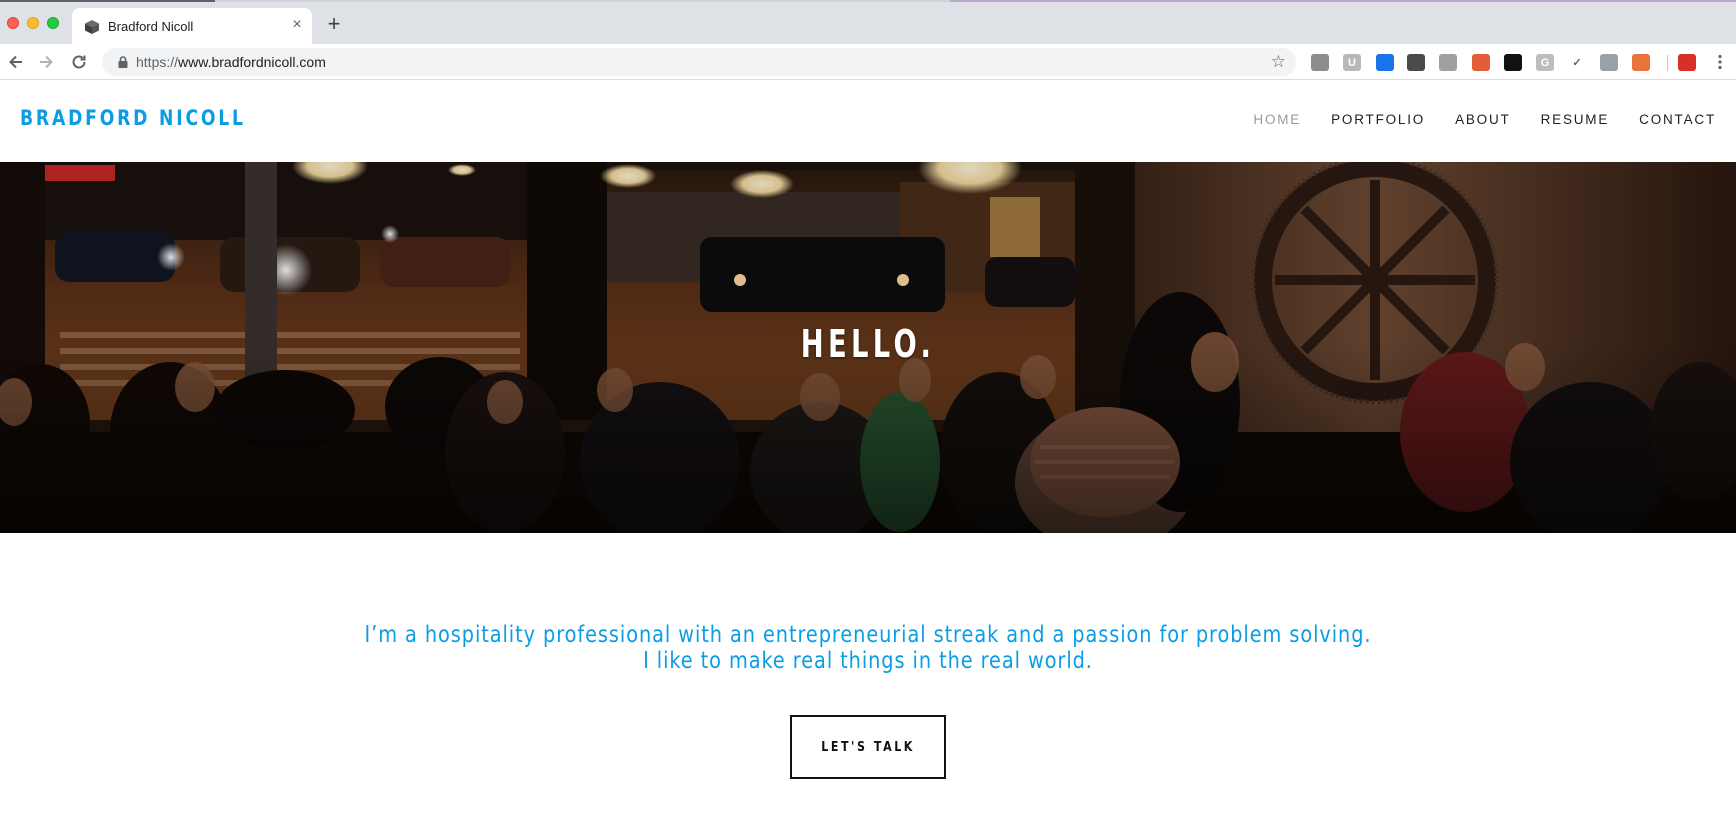  Describe the element at coordinates (1687, 62) in the screenshot. I see `fox-extension-icon` at that location.